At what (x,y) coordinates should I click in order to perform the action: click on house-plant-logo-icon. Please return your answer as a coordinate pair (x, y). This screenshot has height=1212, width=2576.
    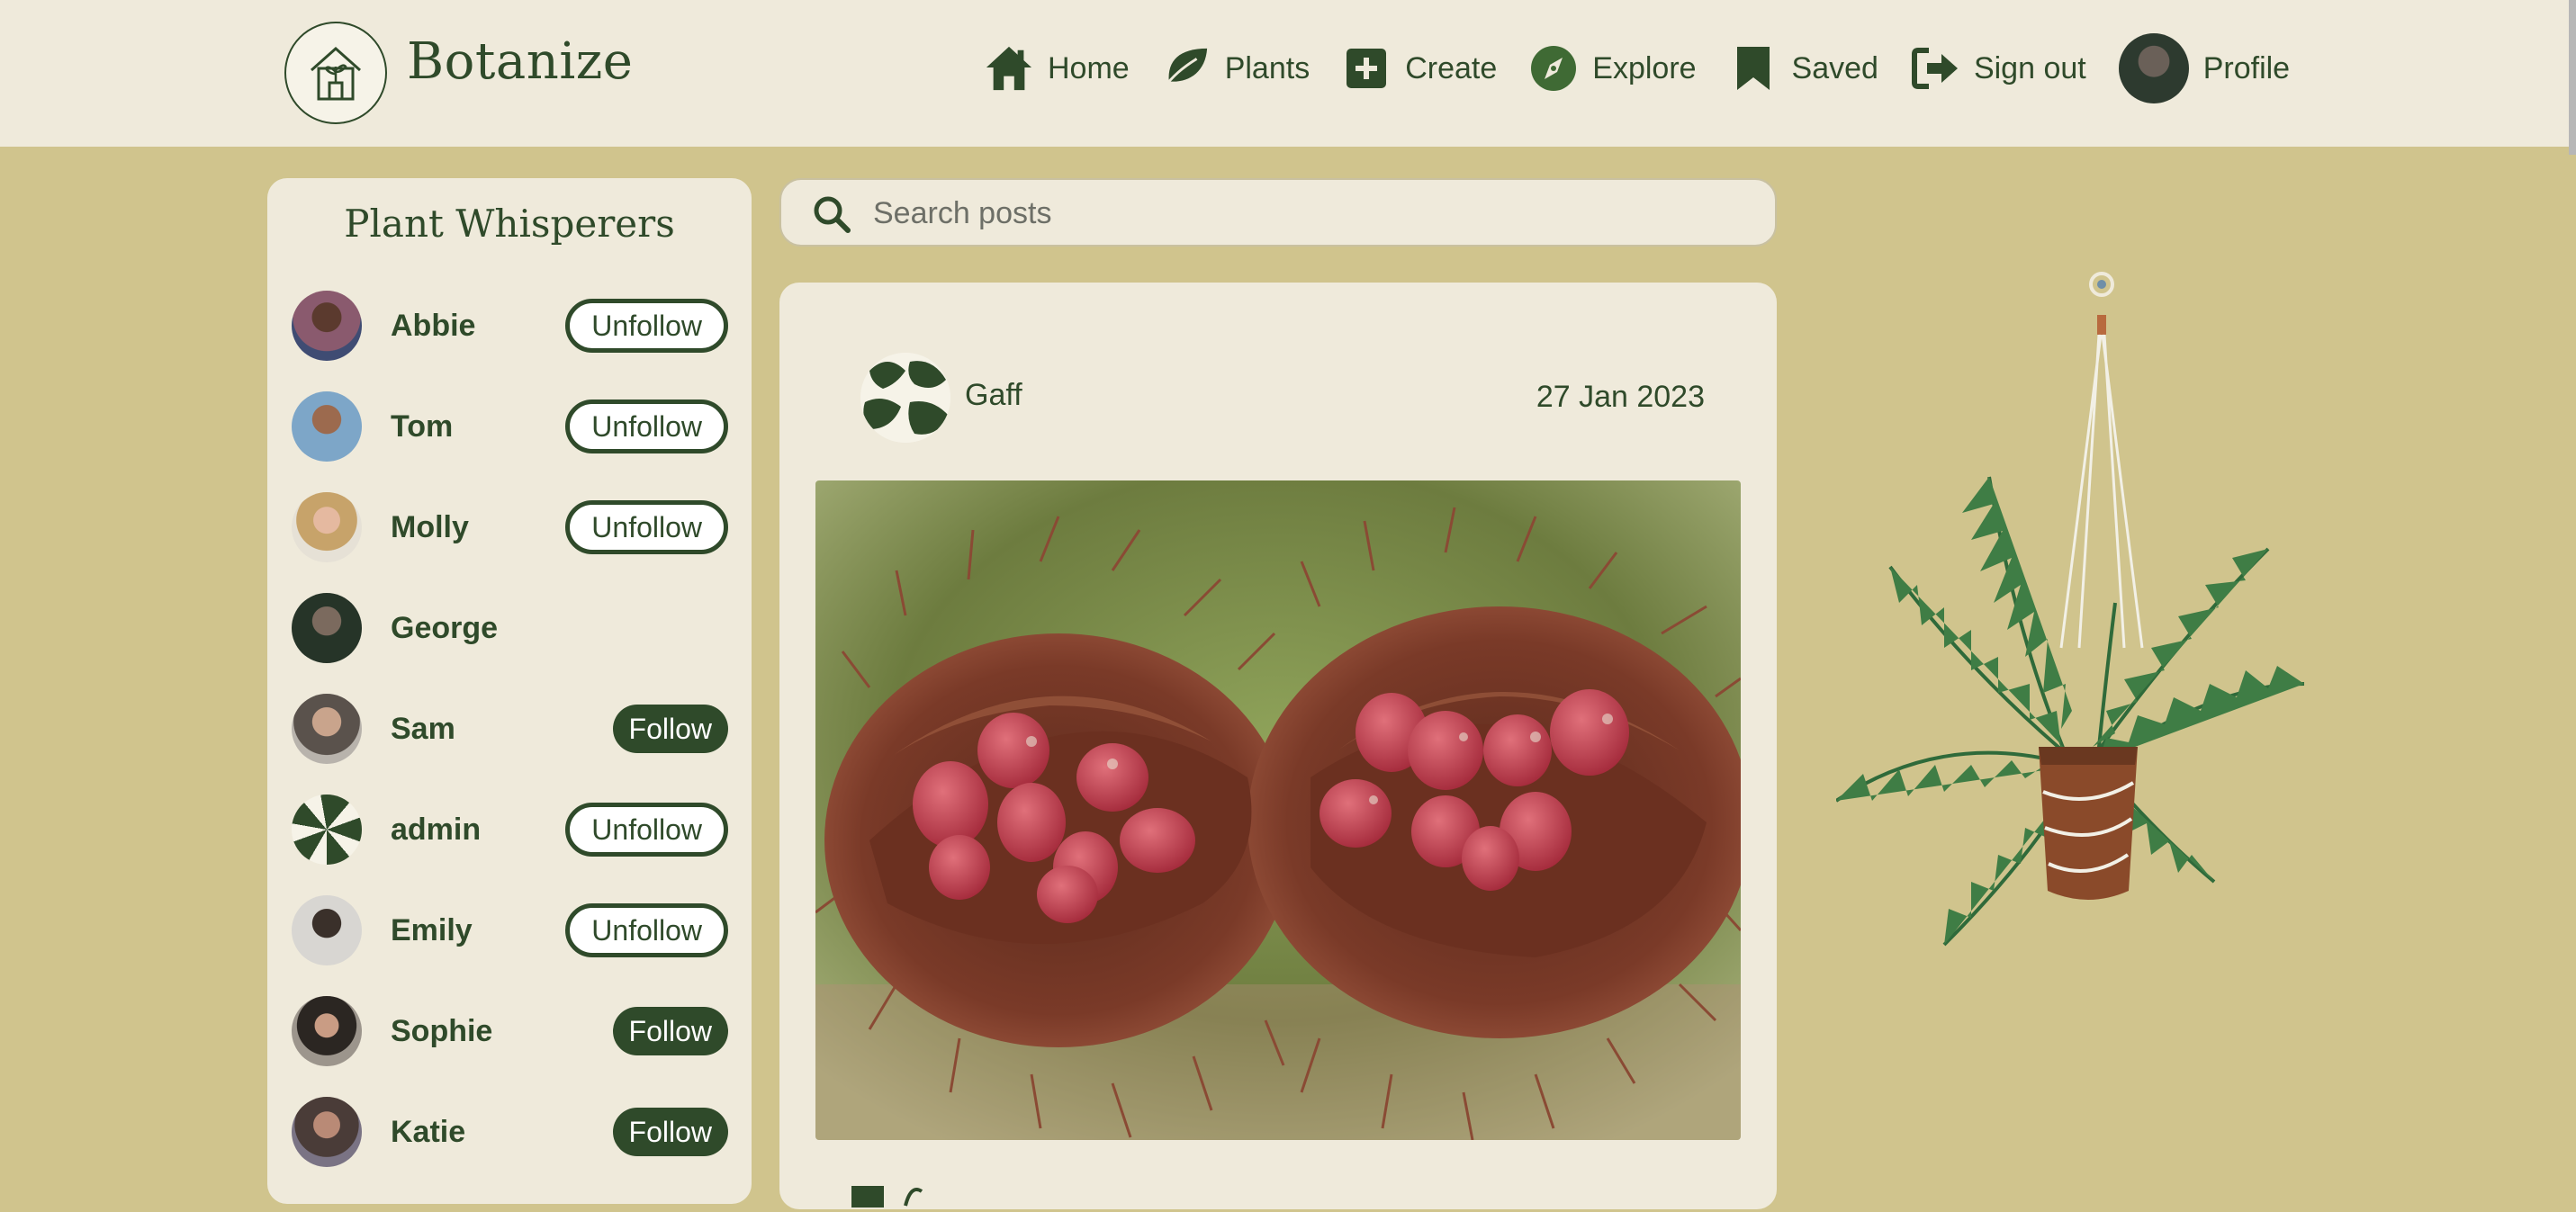
    Looking at the image, I should click on (336, 73).